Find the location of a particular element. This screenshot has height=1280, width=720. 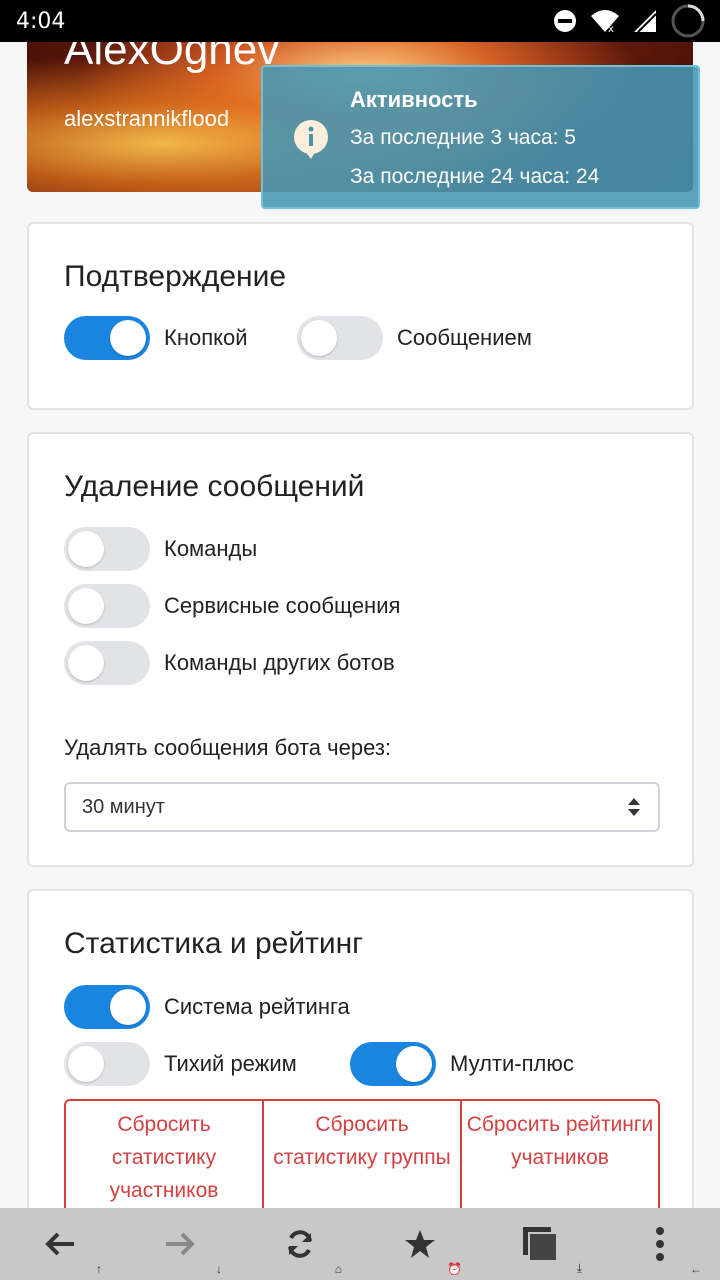

browser-toolbar: ↑ ↓ ⌂ ⏰ ⤓ ← is located at coordinates (360, 1244).